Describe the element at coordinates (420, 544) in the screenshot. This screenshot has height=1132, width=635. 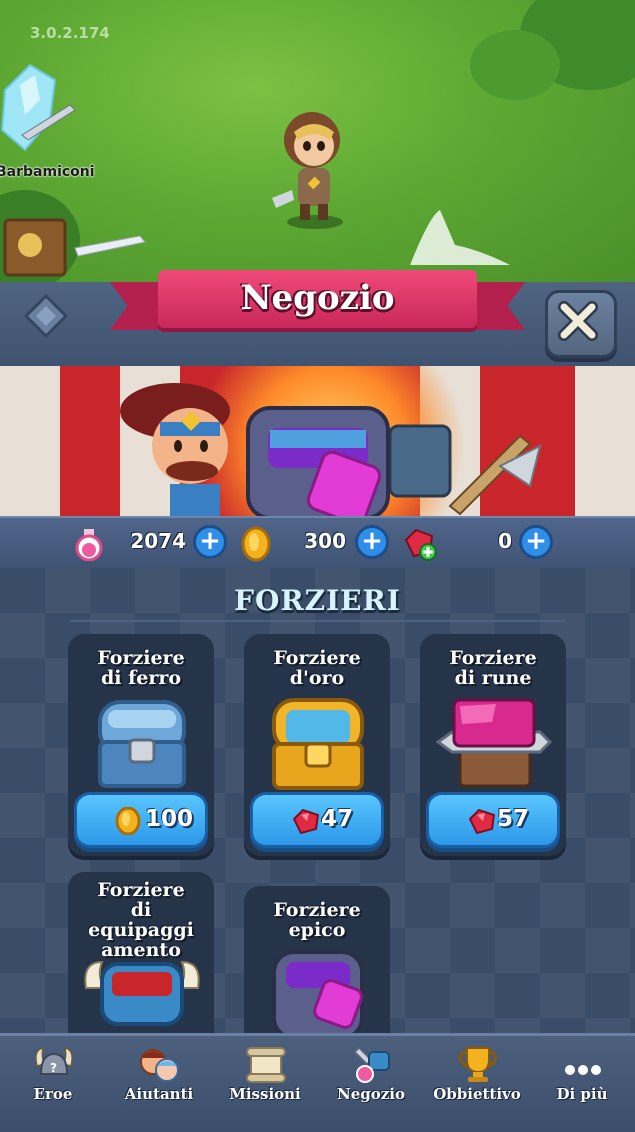
I see `red-gem-plus-icon` at that location.